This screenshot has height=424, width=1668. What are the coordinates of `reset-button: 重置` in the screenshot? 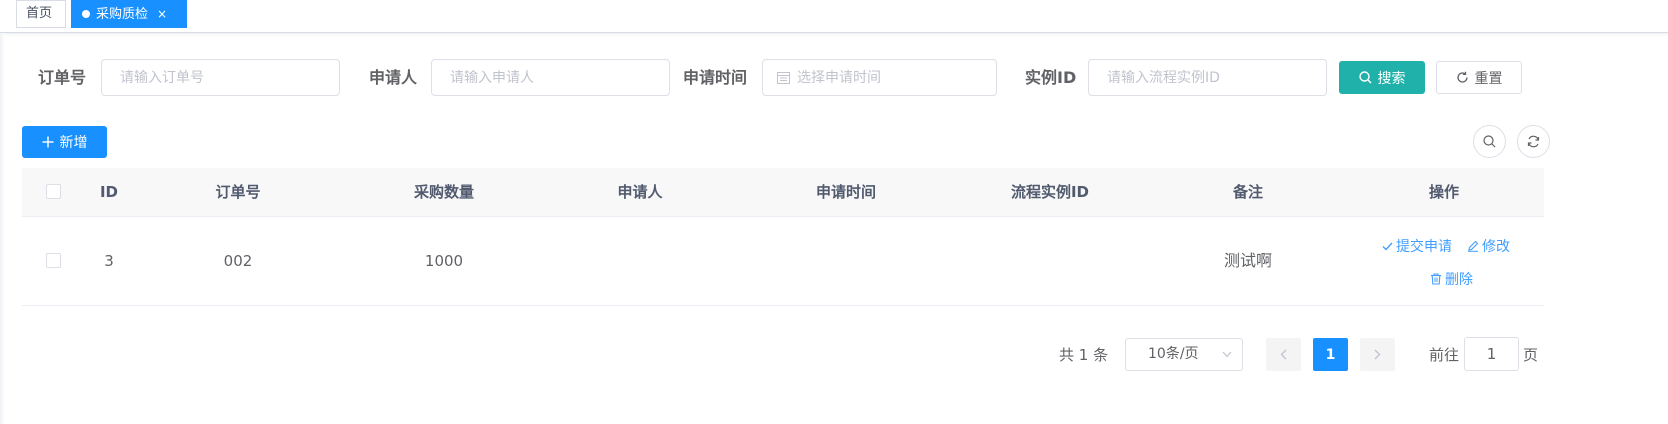 It's located at (1479, 77).